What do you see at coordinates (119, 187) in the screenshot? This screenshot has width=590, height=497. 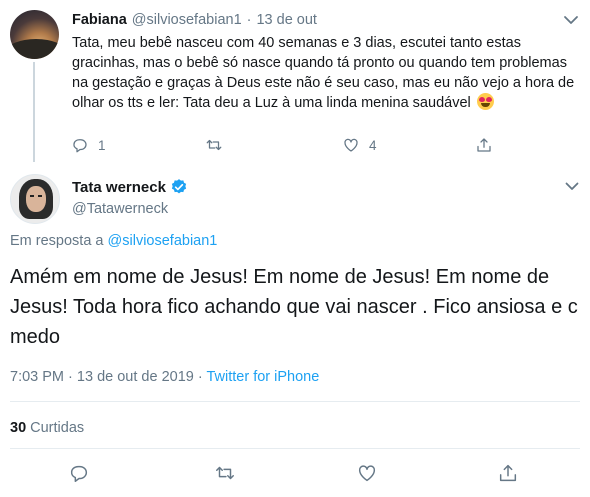 I see `author-name: Tata werneck` at bounding box center [119, 187].